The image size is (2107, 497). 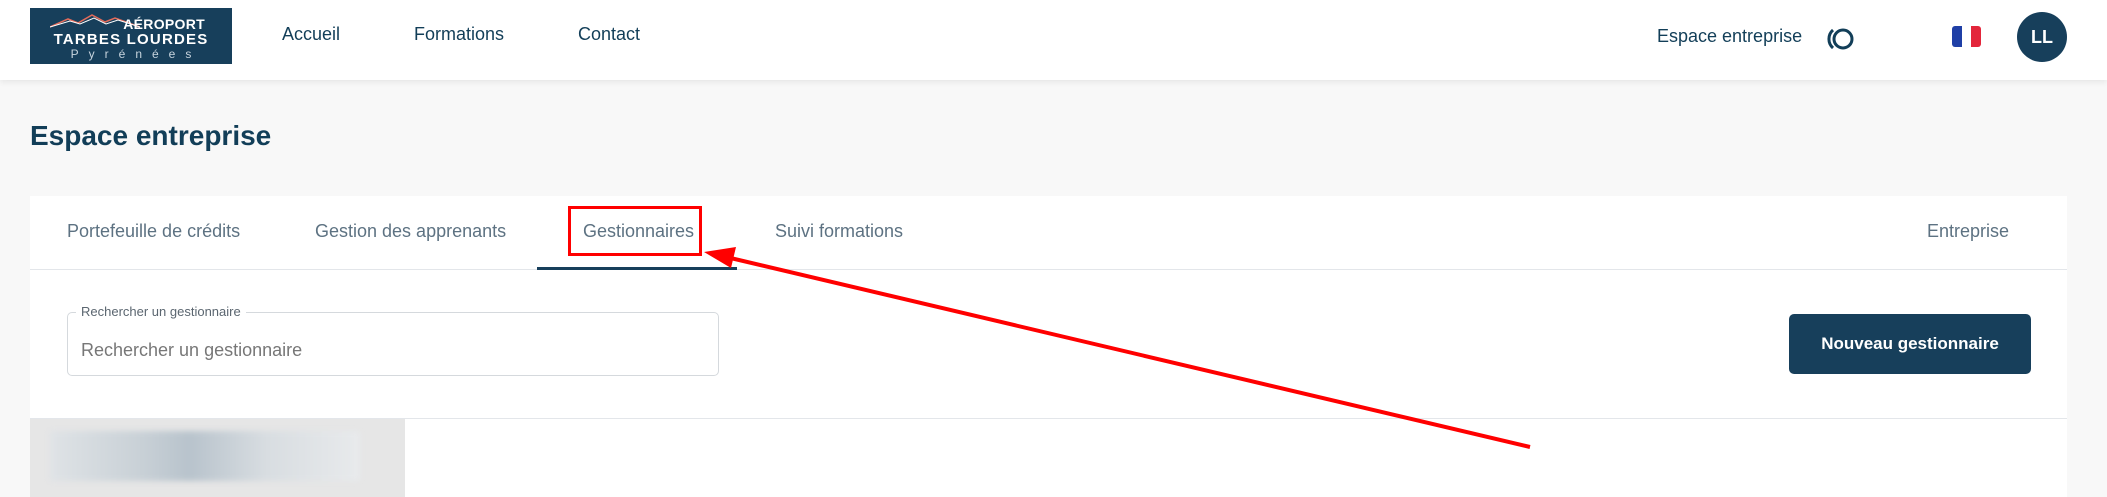 I want to click on airport-logo: AÉROPORT TARBES LOURDES Pyrénées, so click(x=131, y=36).